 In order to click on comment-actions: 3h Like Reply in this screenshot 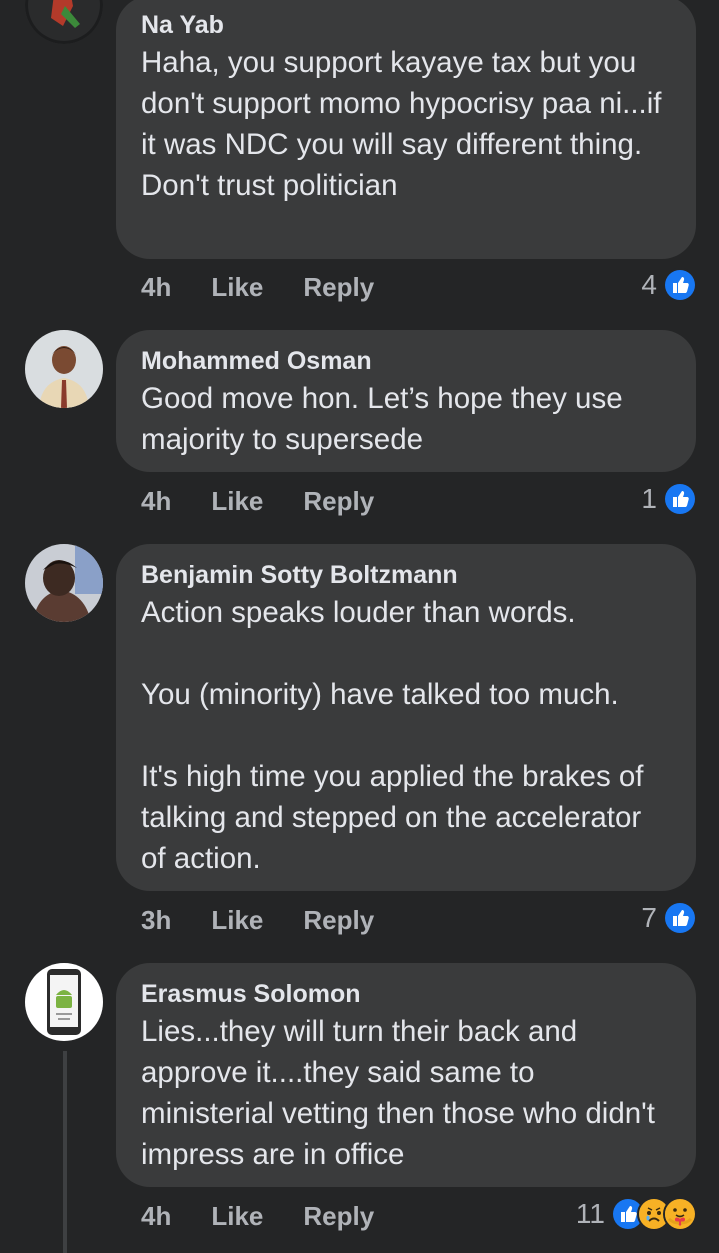, I will do `click(257, 920)`.